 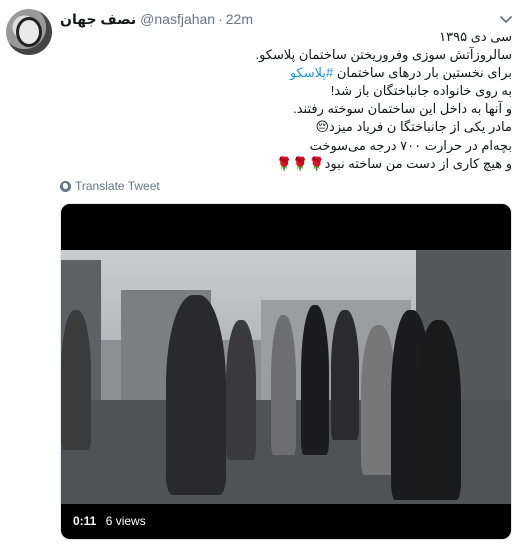 I want to click on video-duration: 0:11, so click(x=85, y=521).